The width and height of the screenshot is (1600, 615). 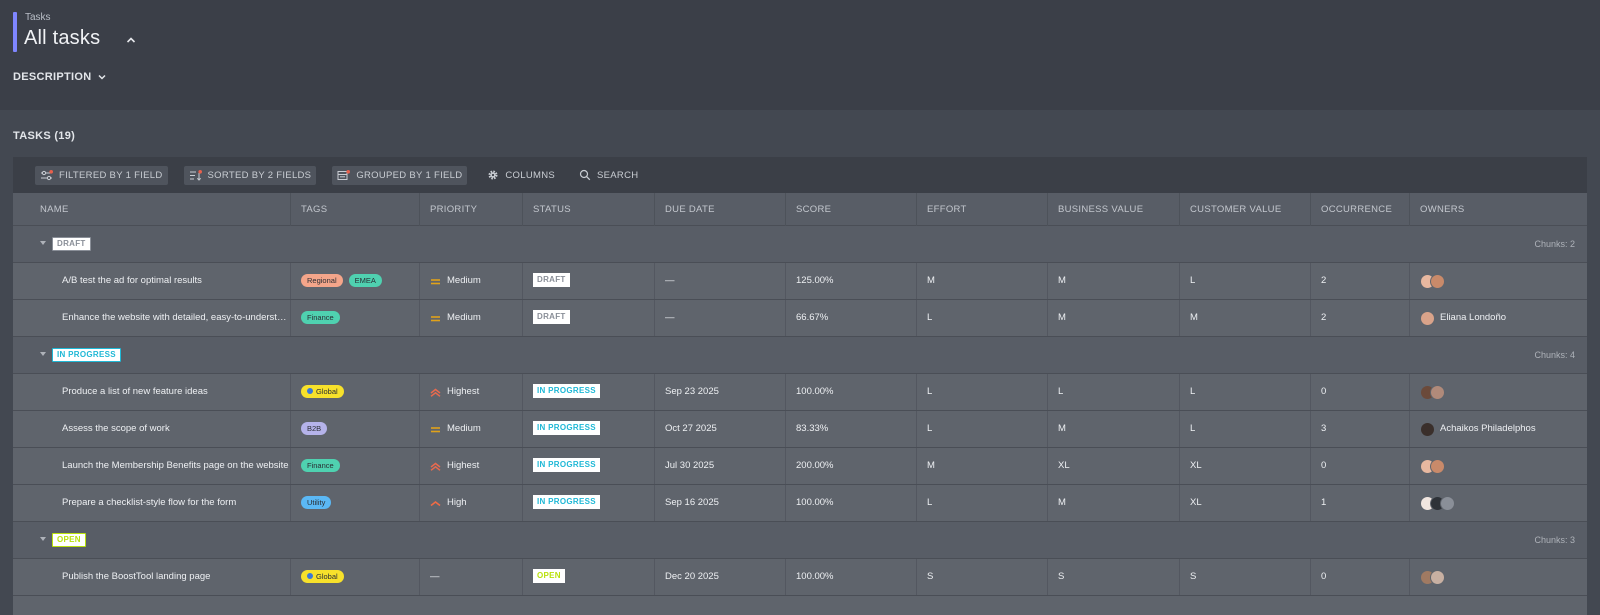 I want to click on owners-avatars: Eliana Londoño, so click(x=1503, y=318).